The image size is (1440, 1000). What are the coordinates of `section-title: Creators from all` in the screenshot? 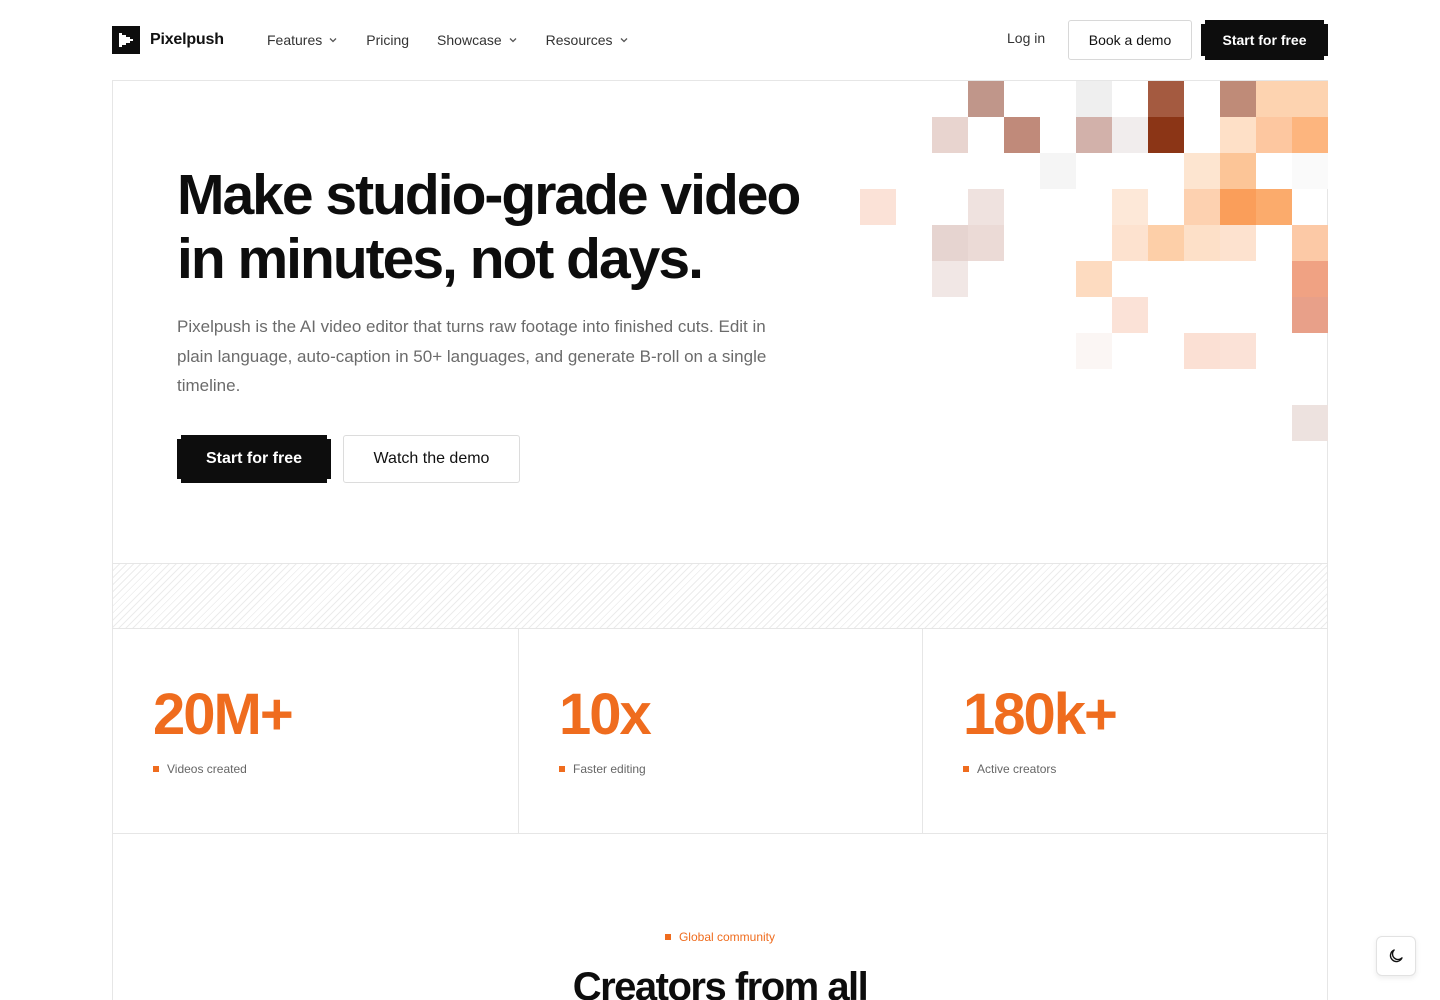 It's located at (720, 982).